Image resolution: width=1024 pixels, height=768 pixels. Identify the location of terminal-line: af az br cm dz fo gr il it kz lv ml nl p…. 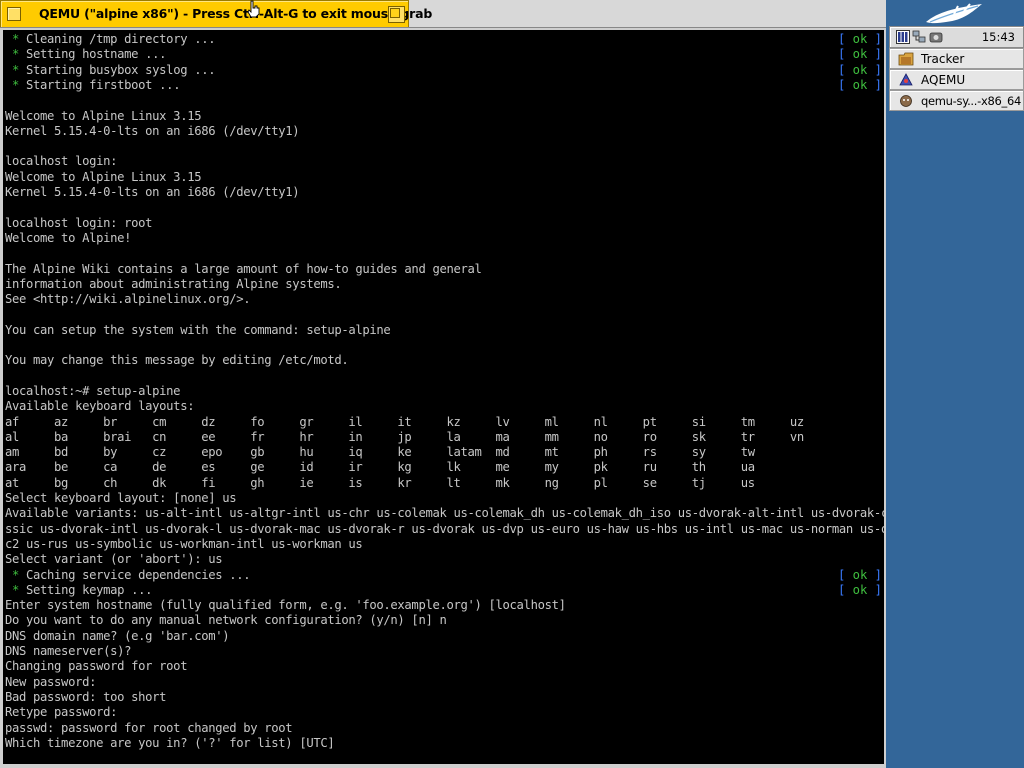
(404, 422).